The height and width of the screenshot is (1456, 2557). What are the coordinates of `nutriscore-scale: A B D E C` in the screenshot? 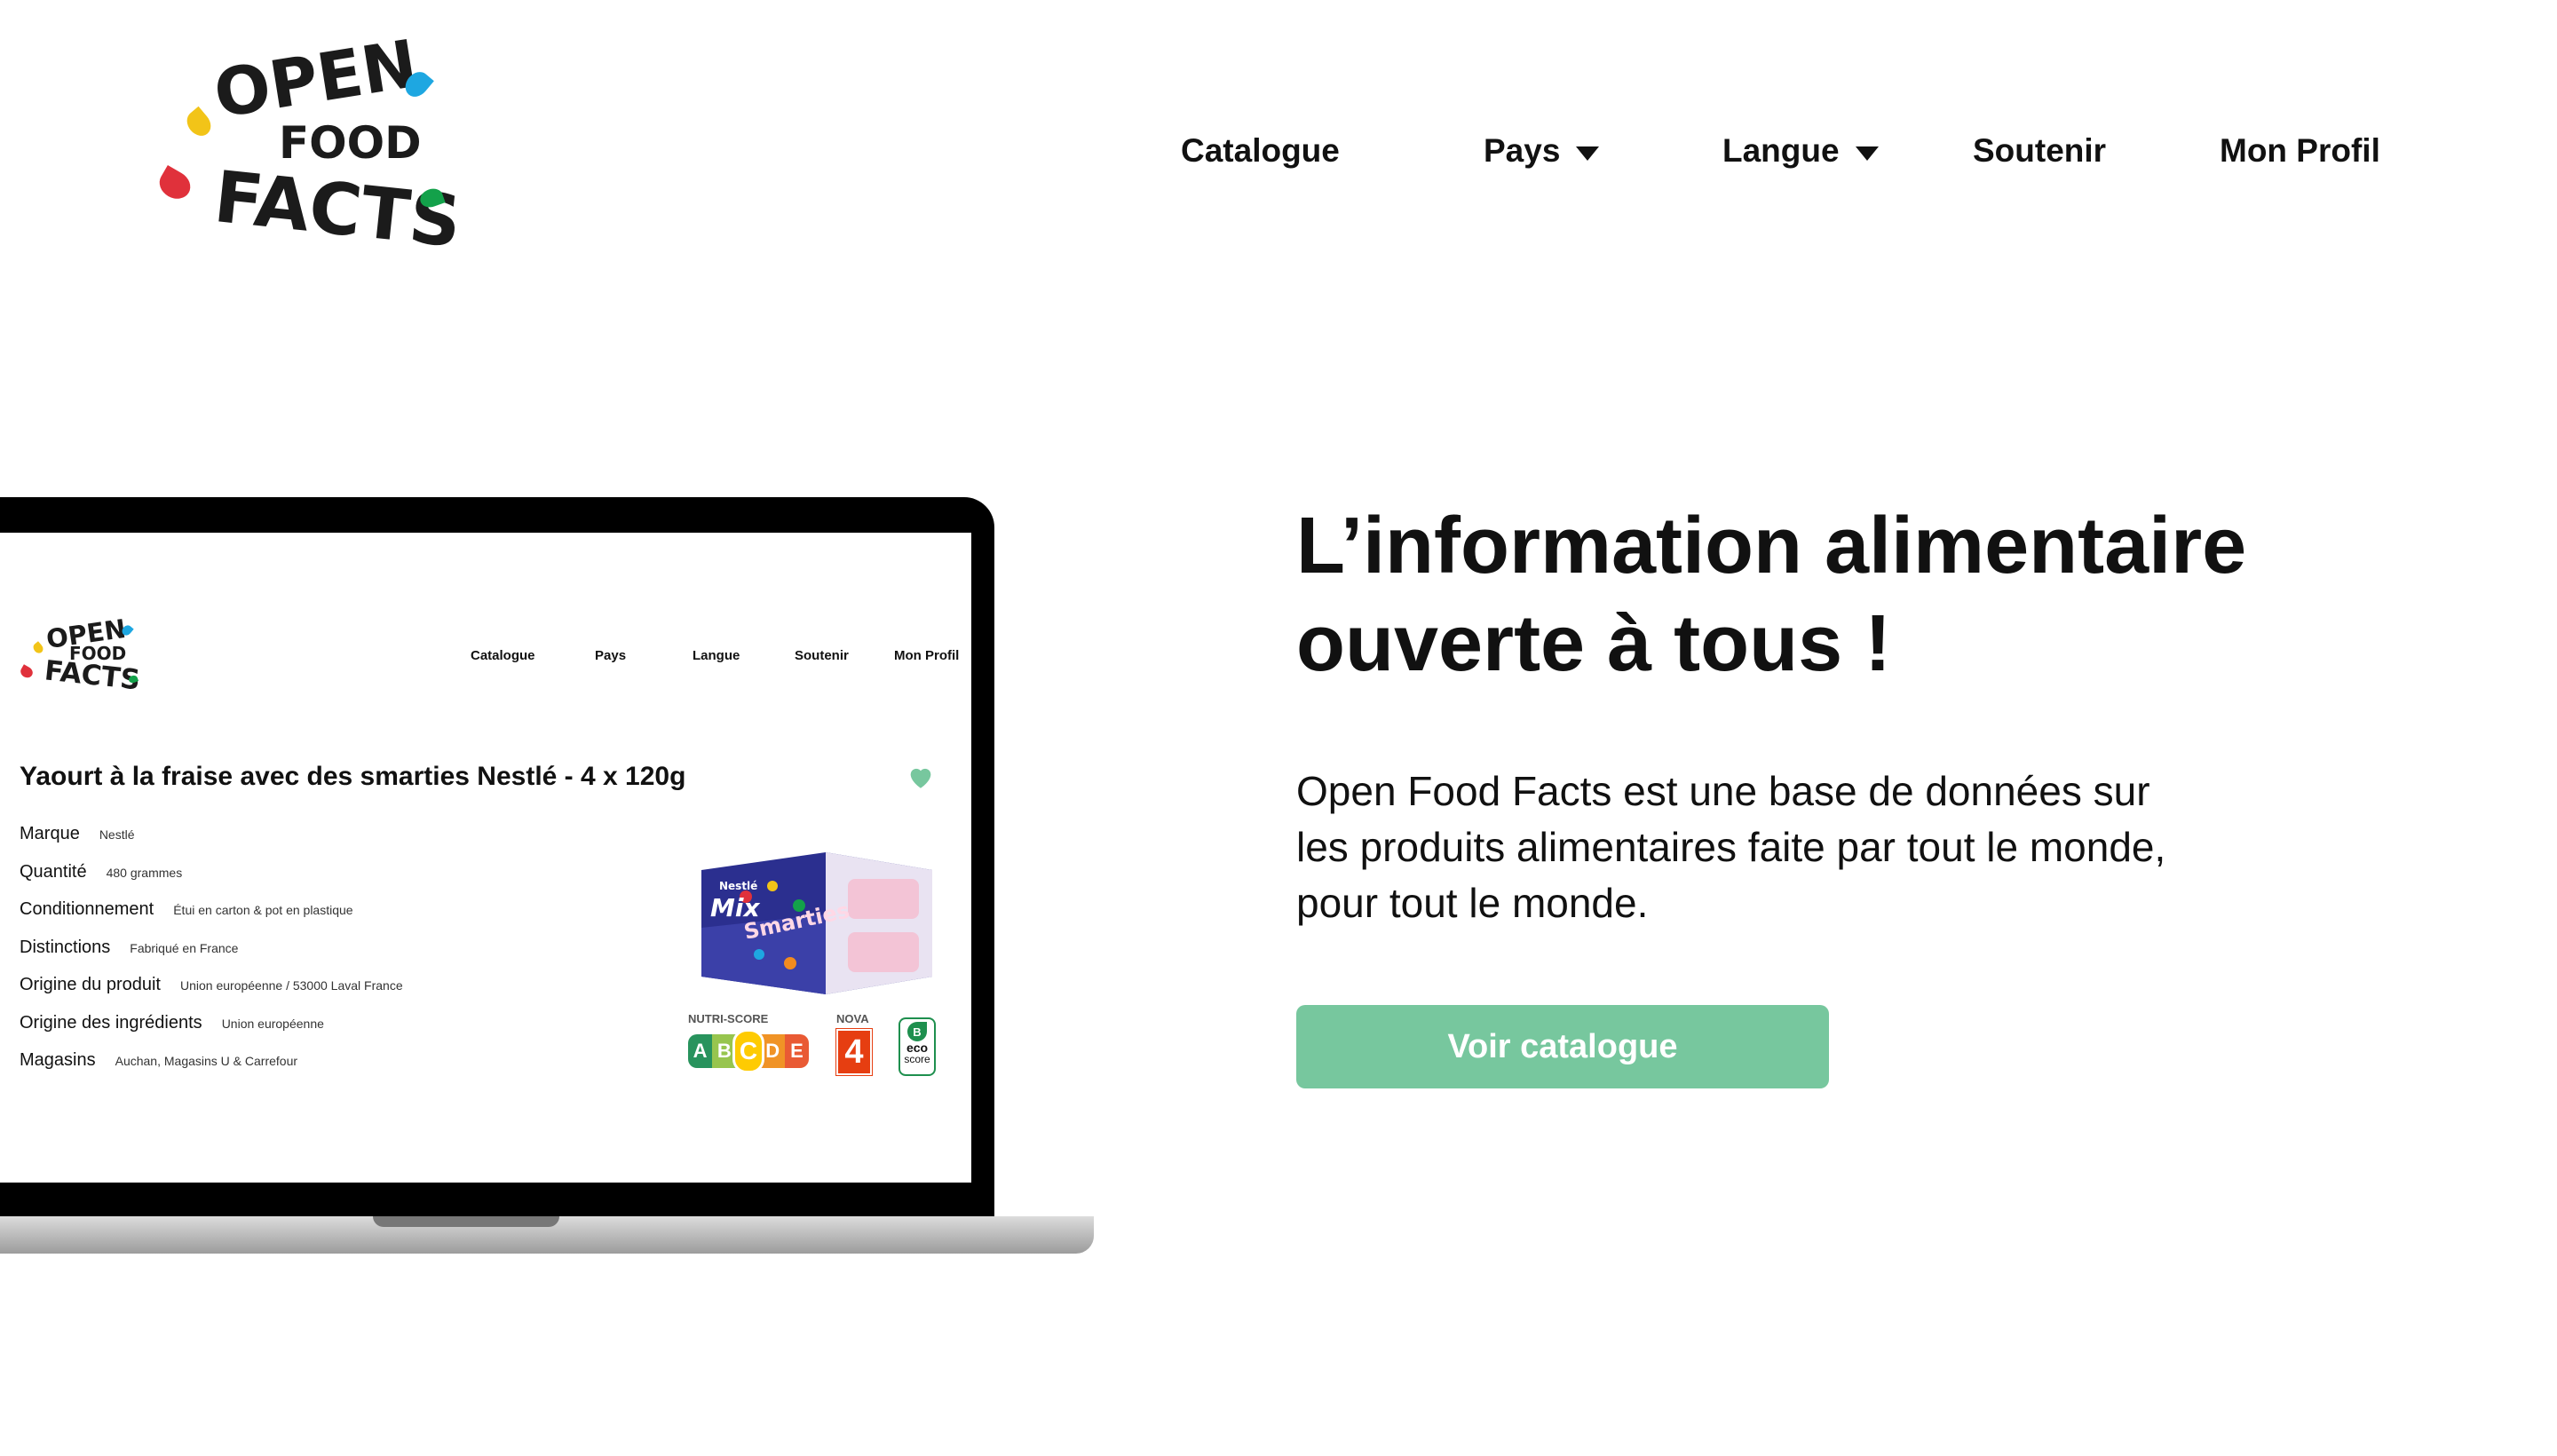 It's located at (748, 1051).